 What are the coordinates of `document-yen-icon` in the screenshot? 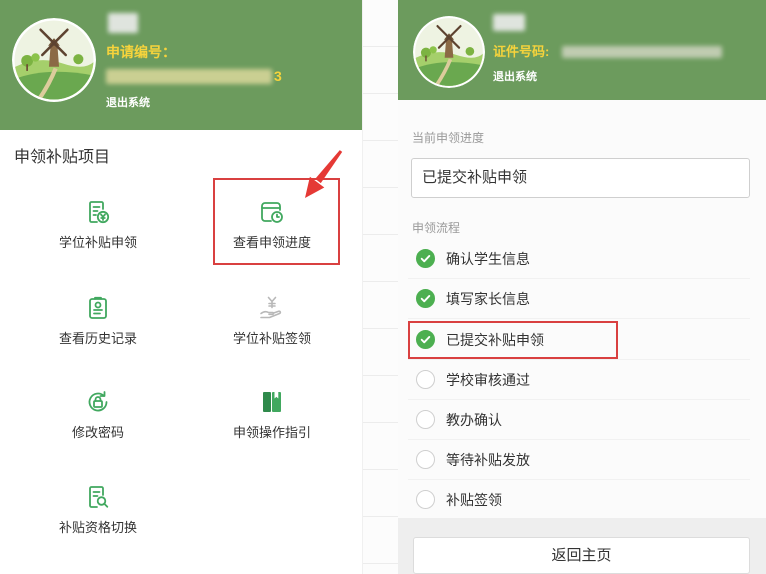 It's located at (98, 212).